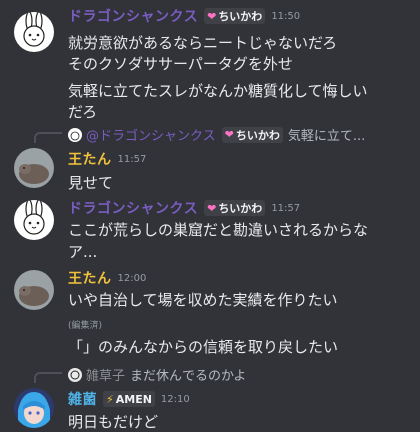  I want to click on reply-badge: ❤ ちいかわ, so click(252, 134).